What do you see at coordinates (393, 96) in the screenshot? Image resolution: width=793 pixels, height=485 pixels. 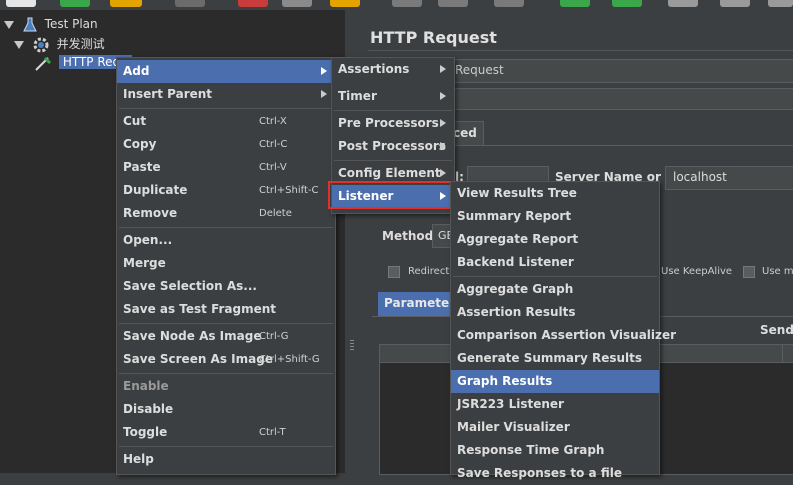 I see `submenu-item-timer: Timer` at bounding box center [393, 96].